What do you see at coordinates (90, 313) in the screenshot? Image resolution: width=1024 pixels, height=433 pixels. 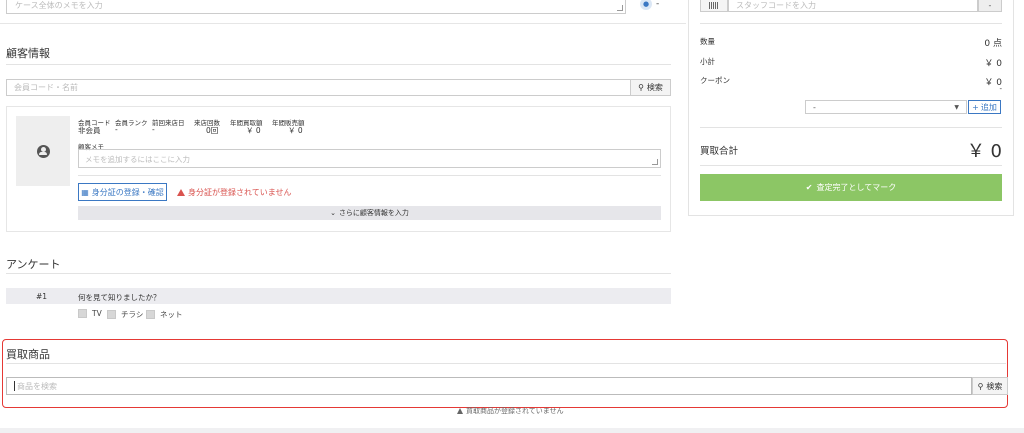 I see `survey-option-tv: TV` at bounding box center [90, 313].